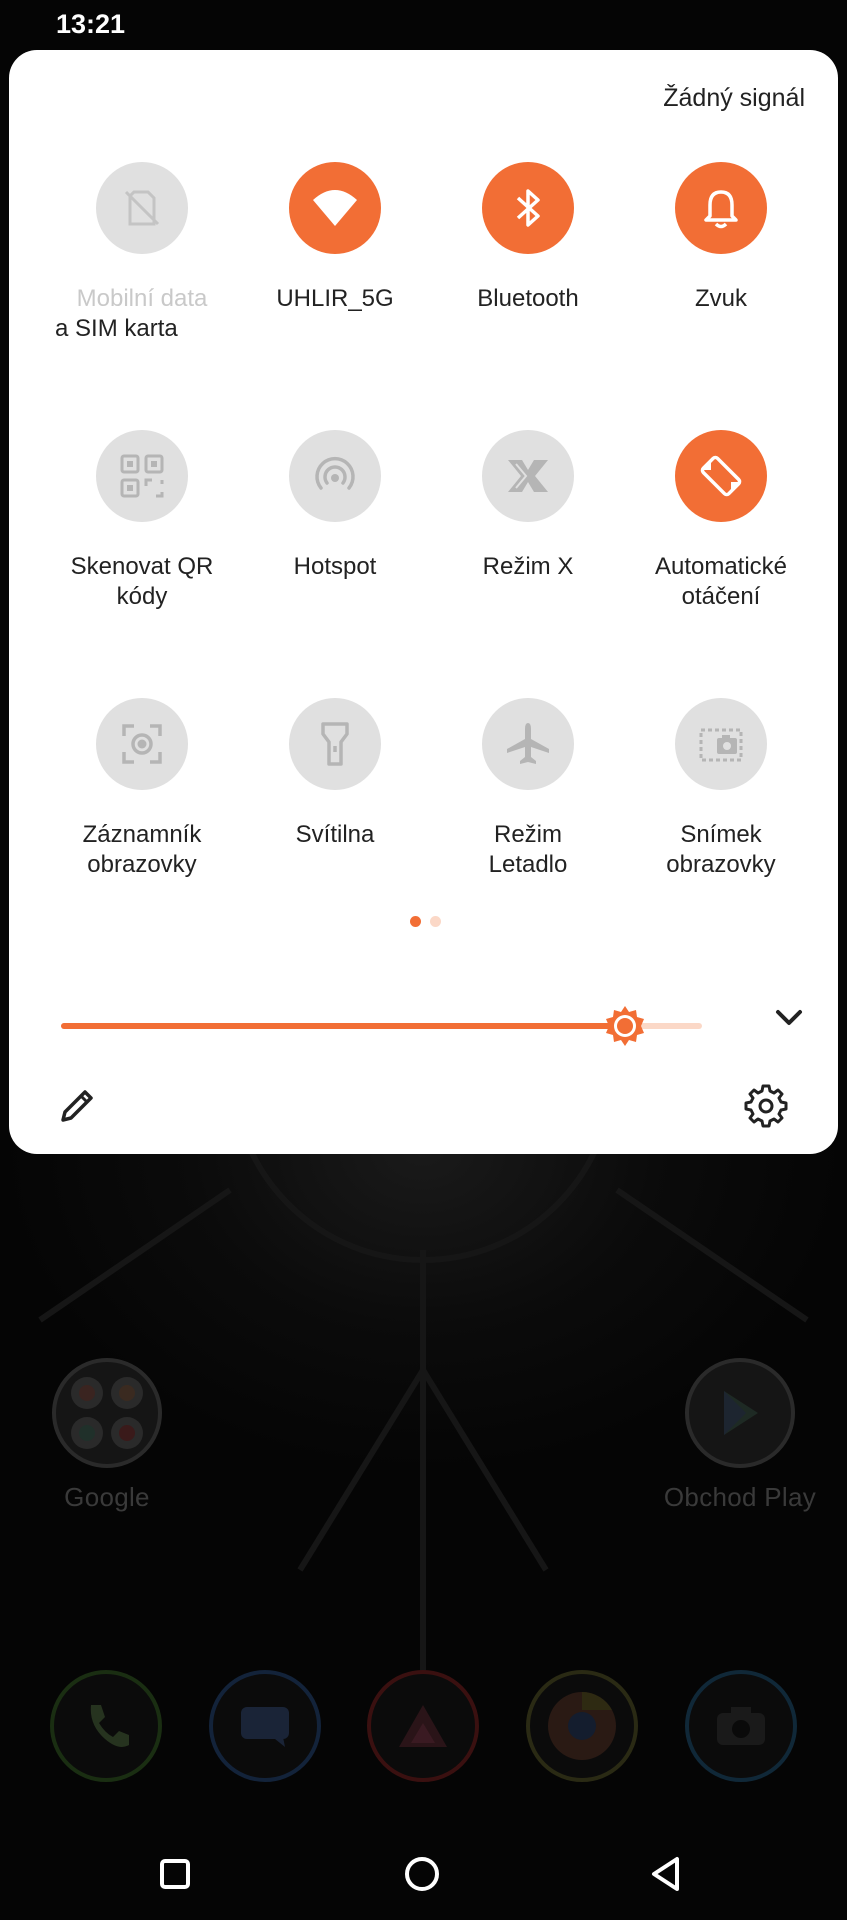 The width and height of the screenshot is (847, 1920). I want to click on tile-qr-scan-button, so click(142, 476).